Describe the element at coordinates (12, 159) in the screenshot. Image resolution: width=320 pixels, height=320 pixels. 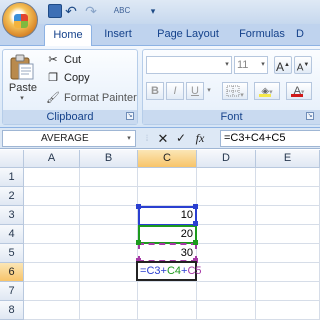
I see `select-all-button` at that location.